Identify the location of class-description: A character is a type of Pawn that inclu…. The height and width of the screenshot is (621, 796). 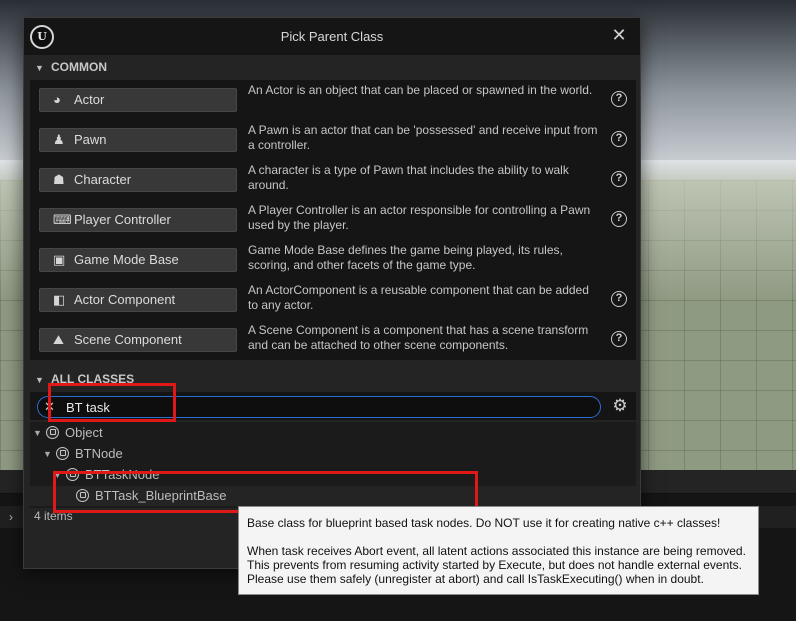
(408, 177).